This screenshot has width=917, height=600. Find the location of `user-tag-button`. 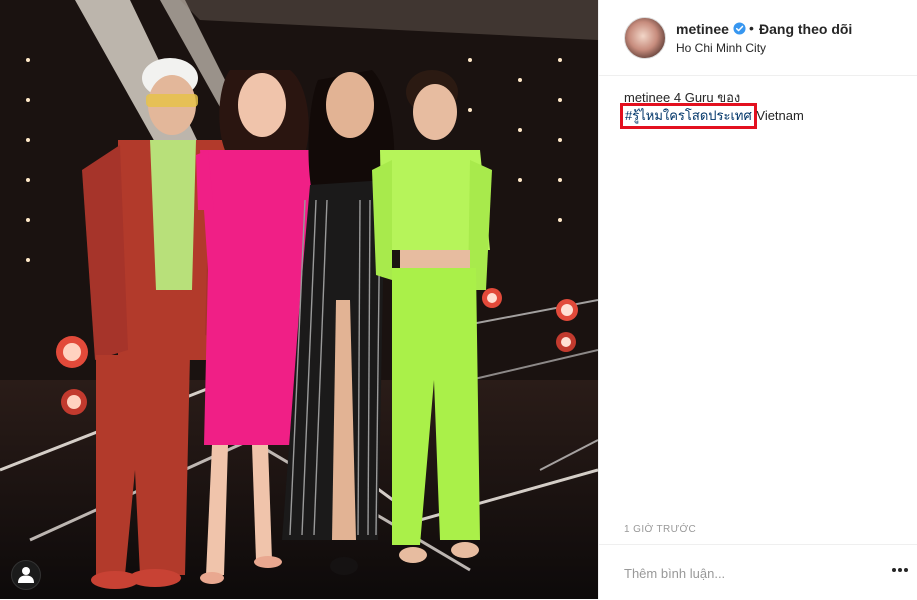

user-tag-button is located at coordinates (26, 575).